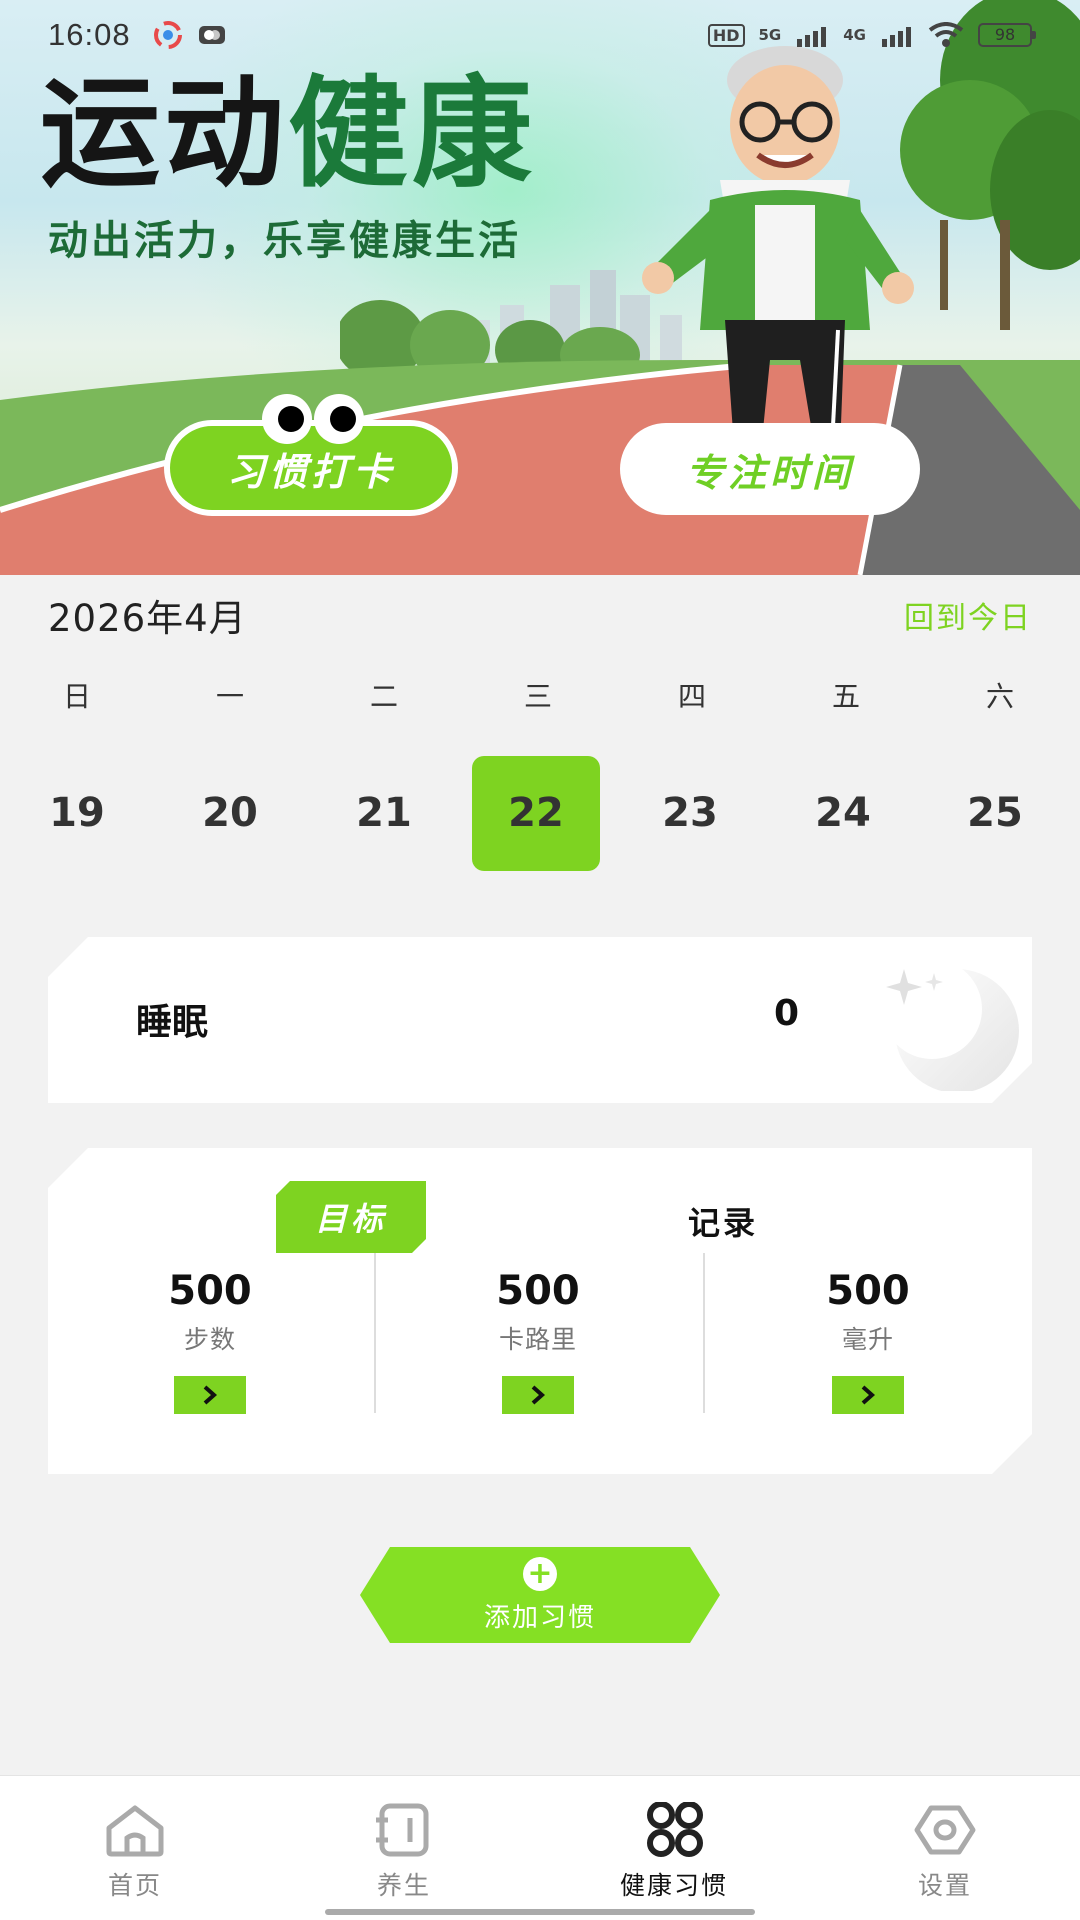 This screenshot has width=1080, height=1920. I want to click on sleep-label: 睡眠, so click(172, 1022).